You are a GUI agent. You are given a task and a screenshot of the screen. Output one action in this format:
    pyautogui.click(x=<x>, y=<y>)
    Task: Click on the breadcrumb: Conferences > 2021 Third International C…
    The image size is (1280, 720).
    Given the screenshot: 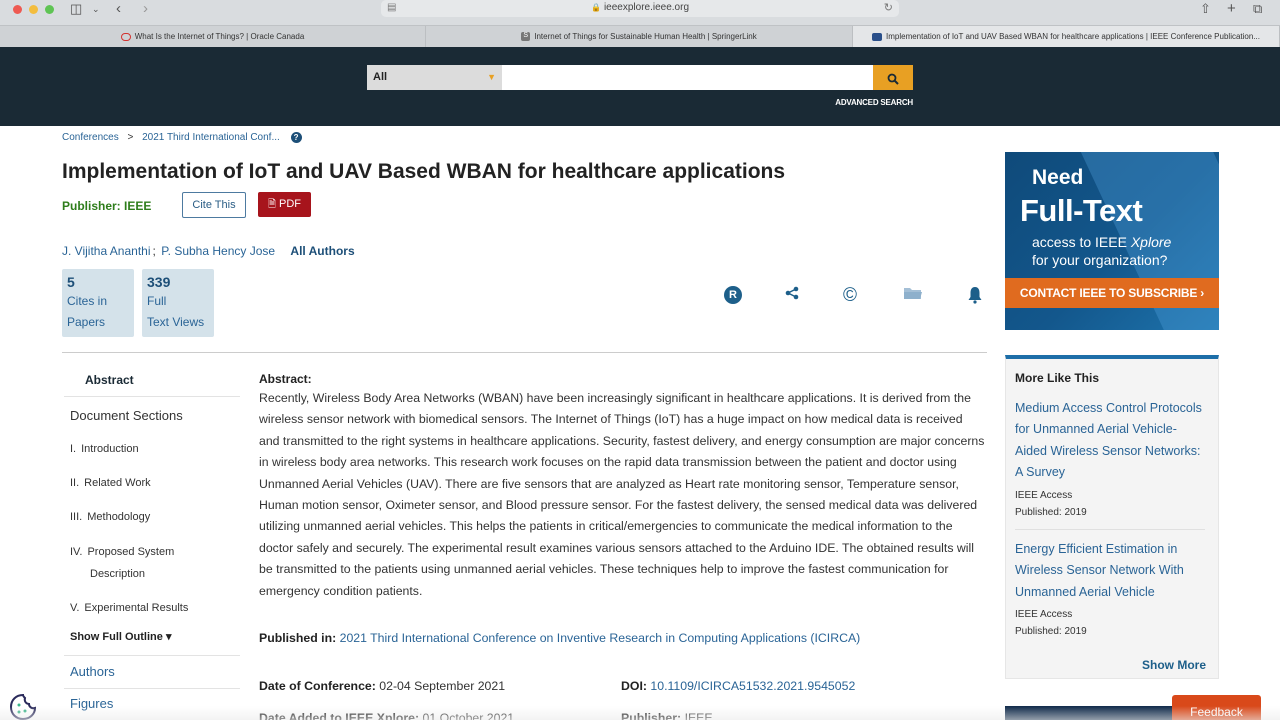 What is the action you would take?
    pyautogui.click(x=185, y=137)
    